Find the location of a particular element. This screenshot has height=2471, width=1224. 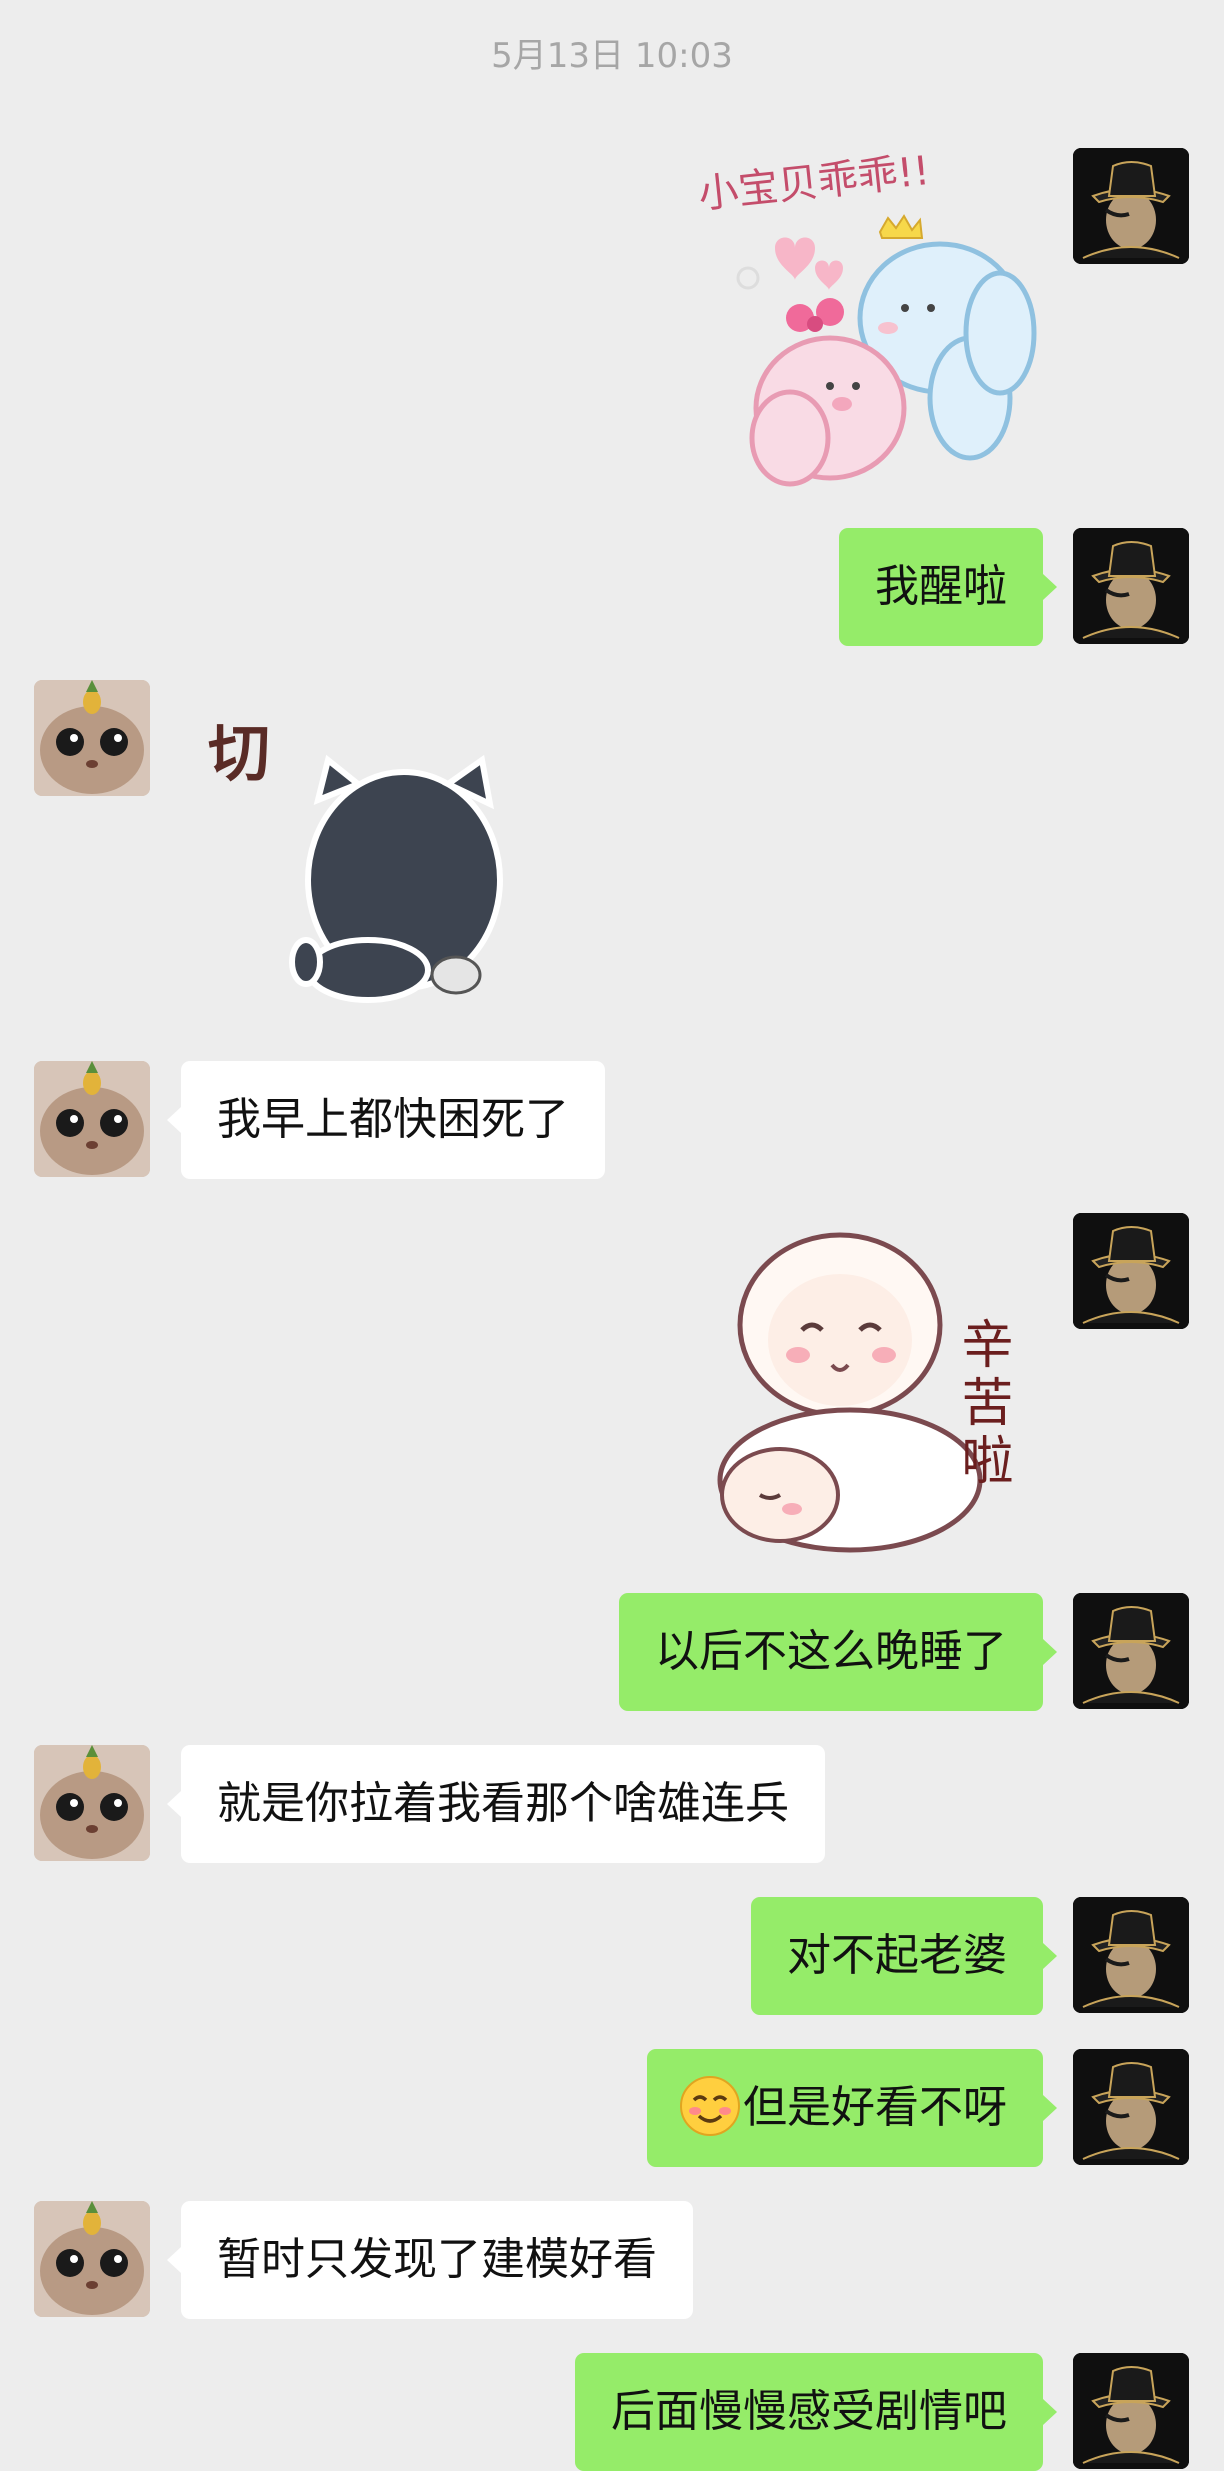

blushing-smile-emoji-icon is located at coordinates (710, 2106).